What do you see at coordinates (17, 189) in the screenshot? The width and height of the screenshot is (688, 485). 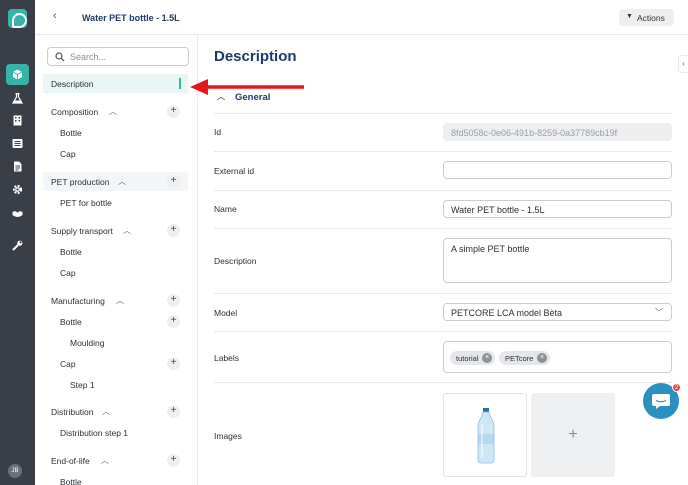 I see `gear-icon` at bounding box center [17, 189].